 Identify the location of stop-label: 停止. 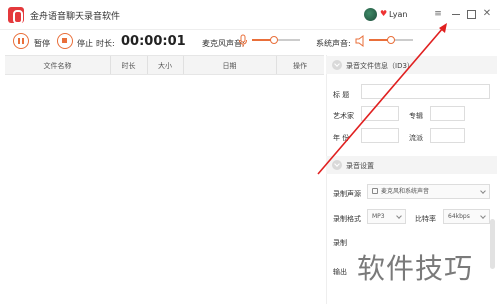
(85, 43).